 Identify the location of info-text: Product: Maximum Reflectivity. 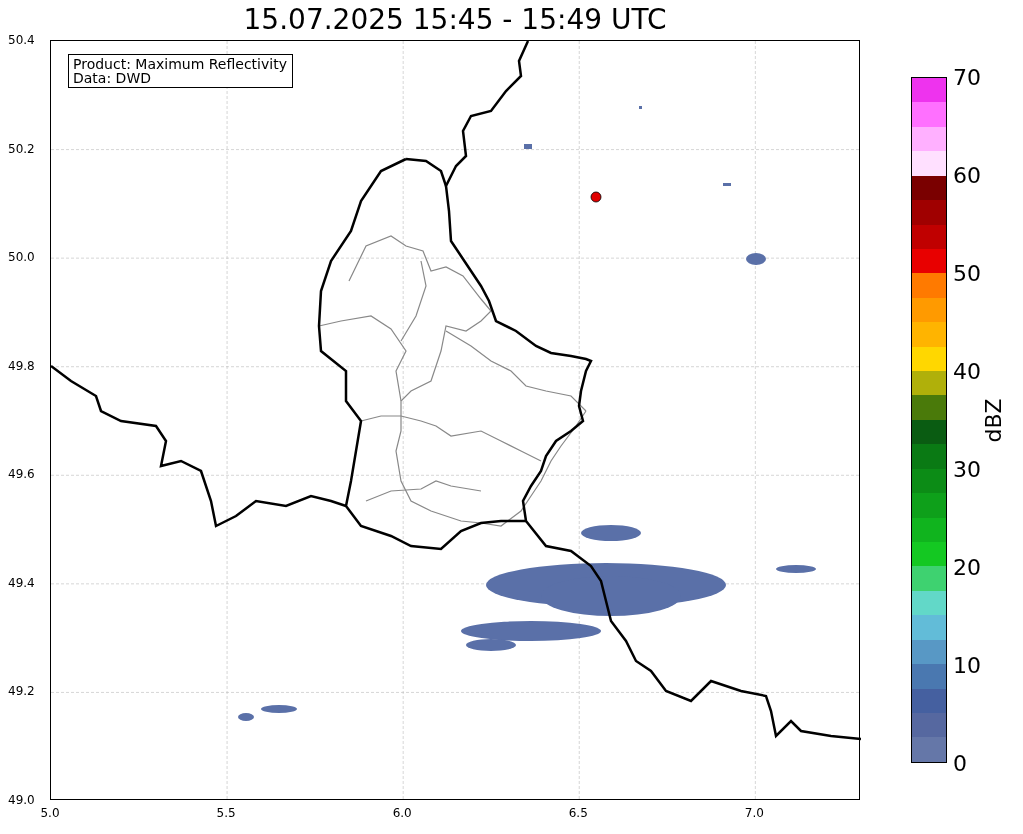
(180, 64).